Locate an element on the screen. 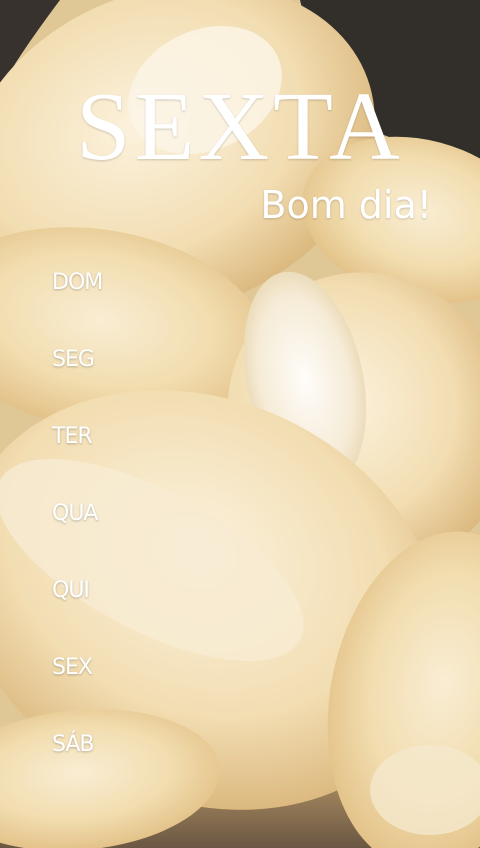 The image size is (480, 848). weekday-list: DOM SEG TER QUA QUI SEX SÁB is located at coordinates (77, 537).